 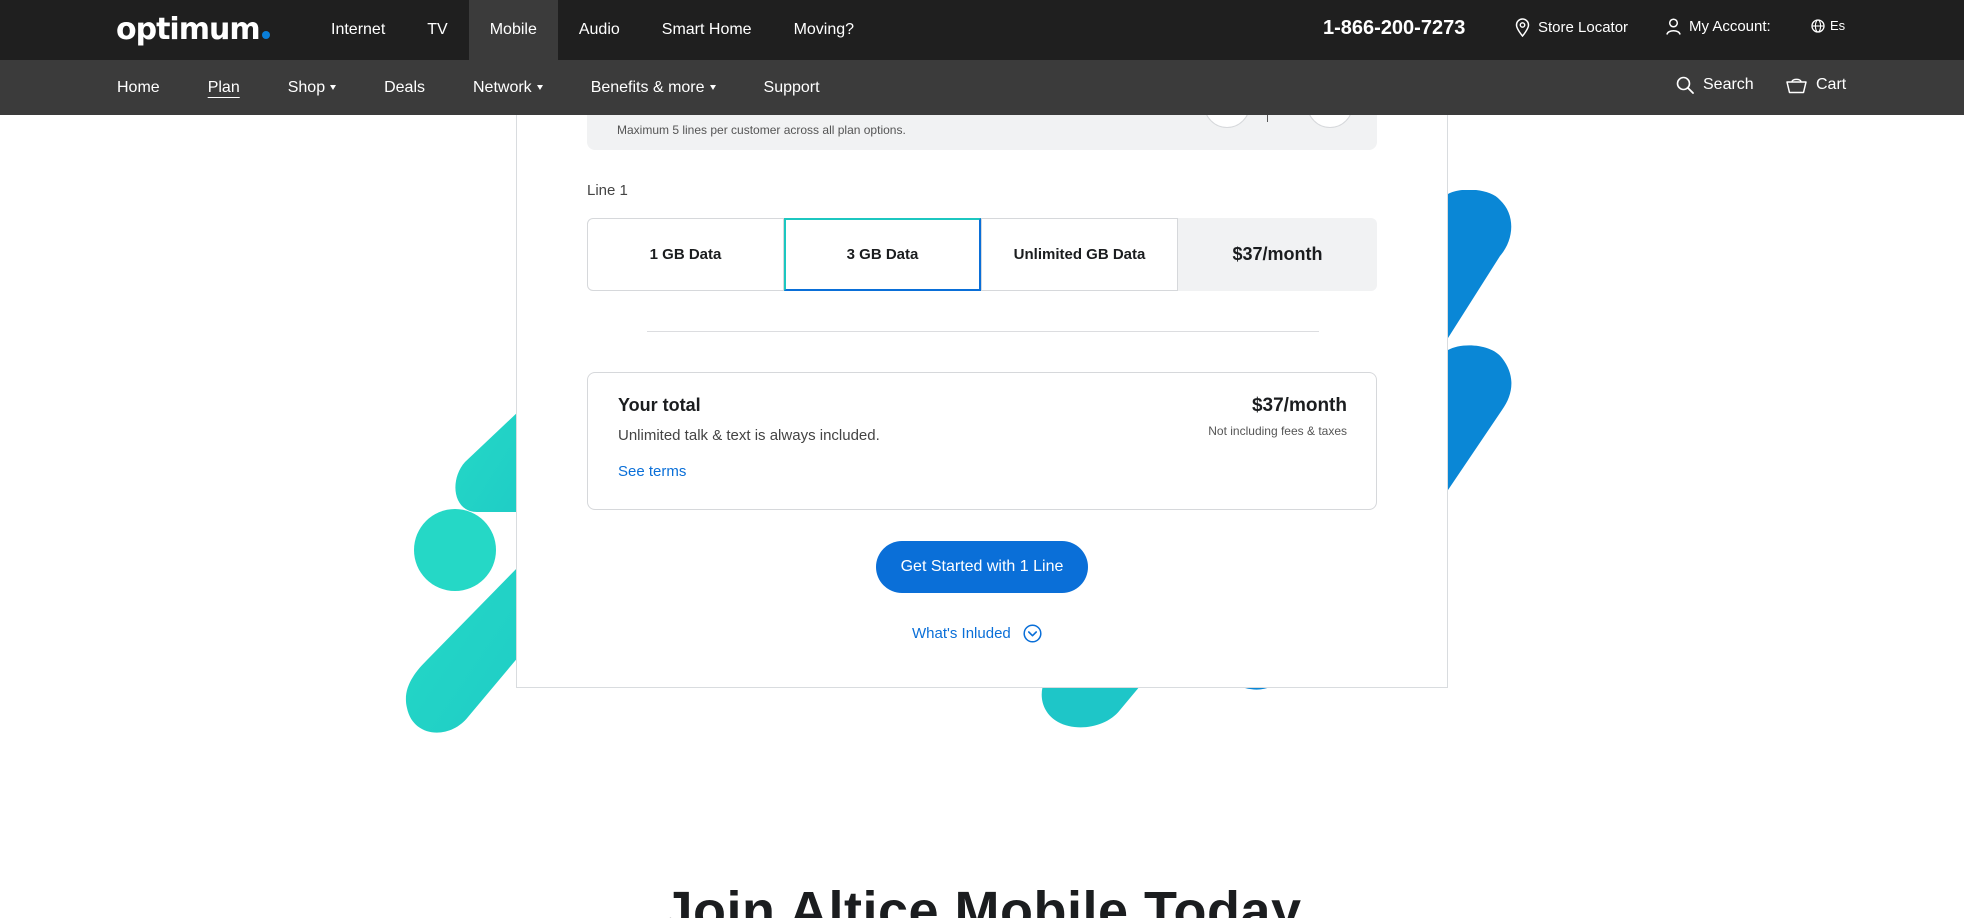 What do you see at coordinates (502, 87) in the screenshot?
I see `subnav-network-label: Network` at bounding box center [502, 87].